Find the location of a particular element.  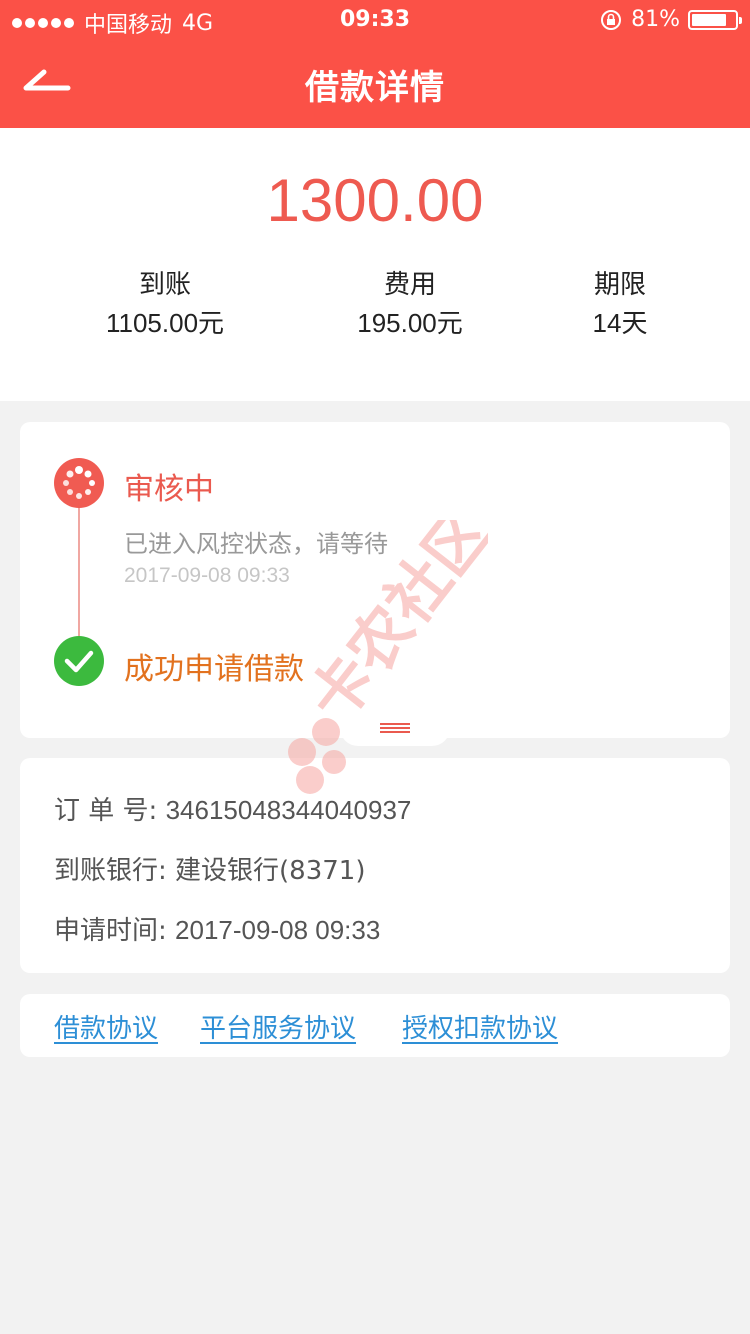

platform-service-agreement-link: 平台服务协议 is located at coordinates (278, 1026).